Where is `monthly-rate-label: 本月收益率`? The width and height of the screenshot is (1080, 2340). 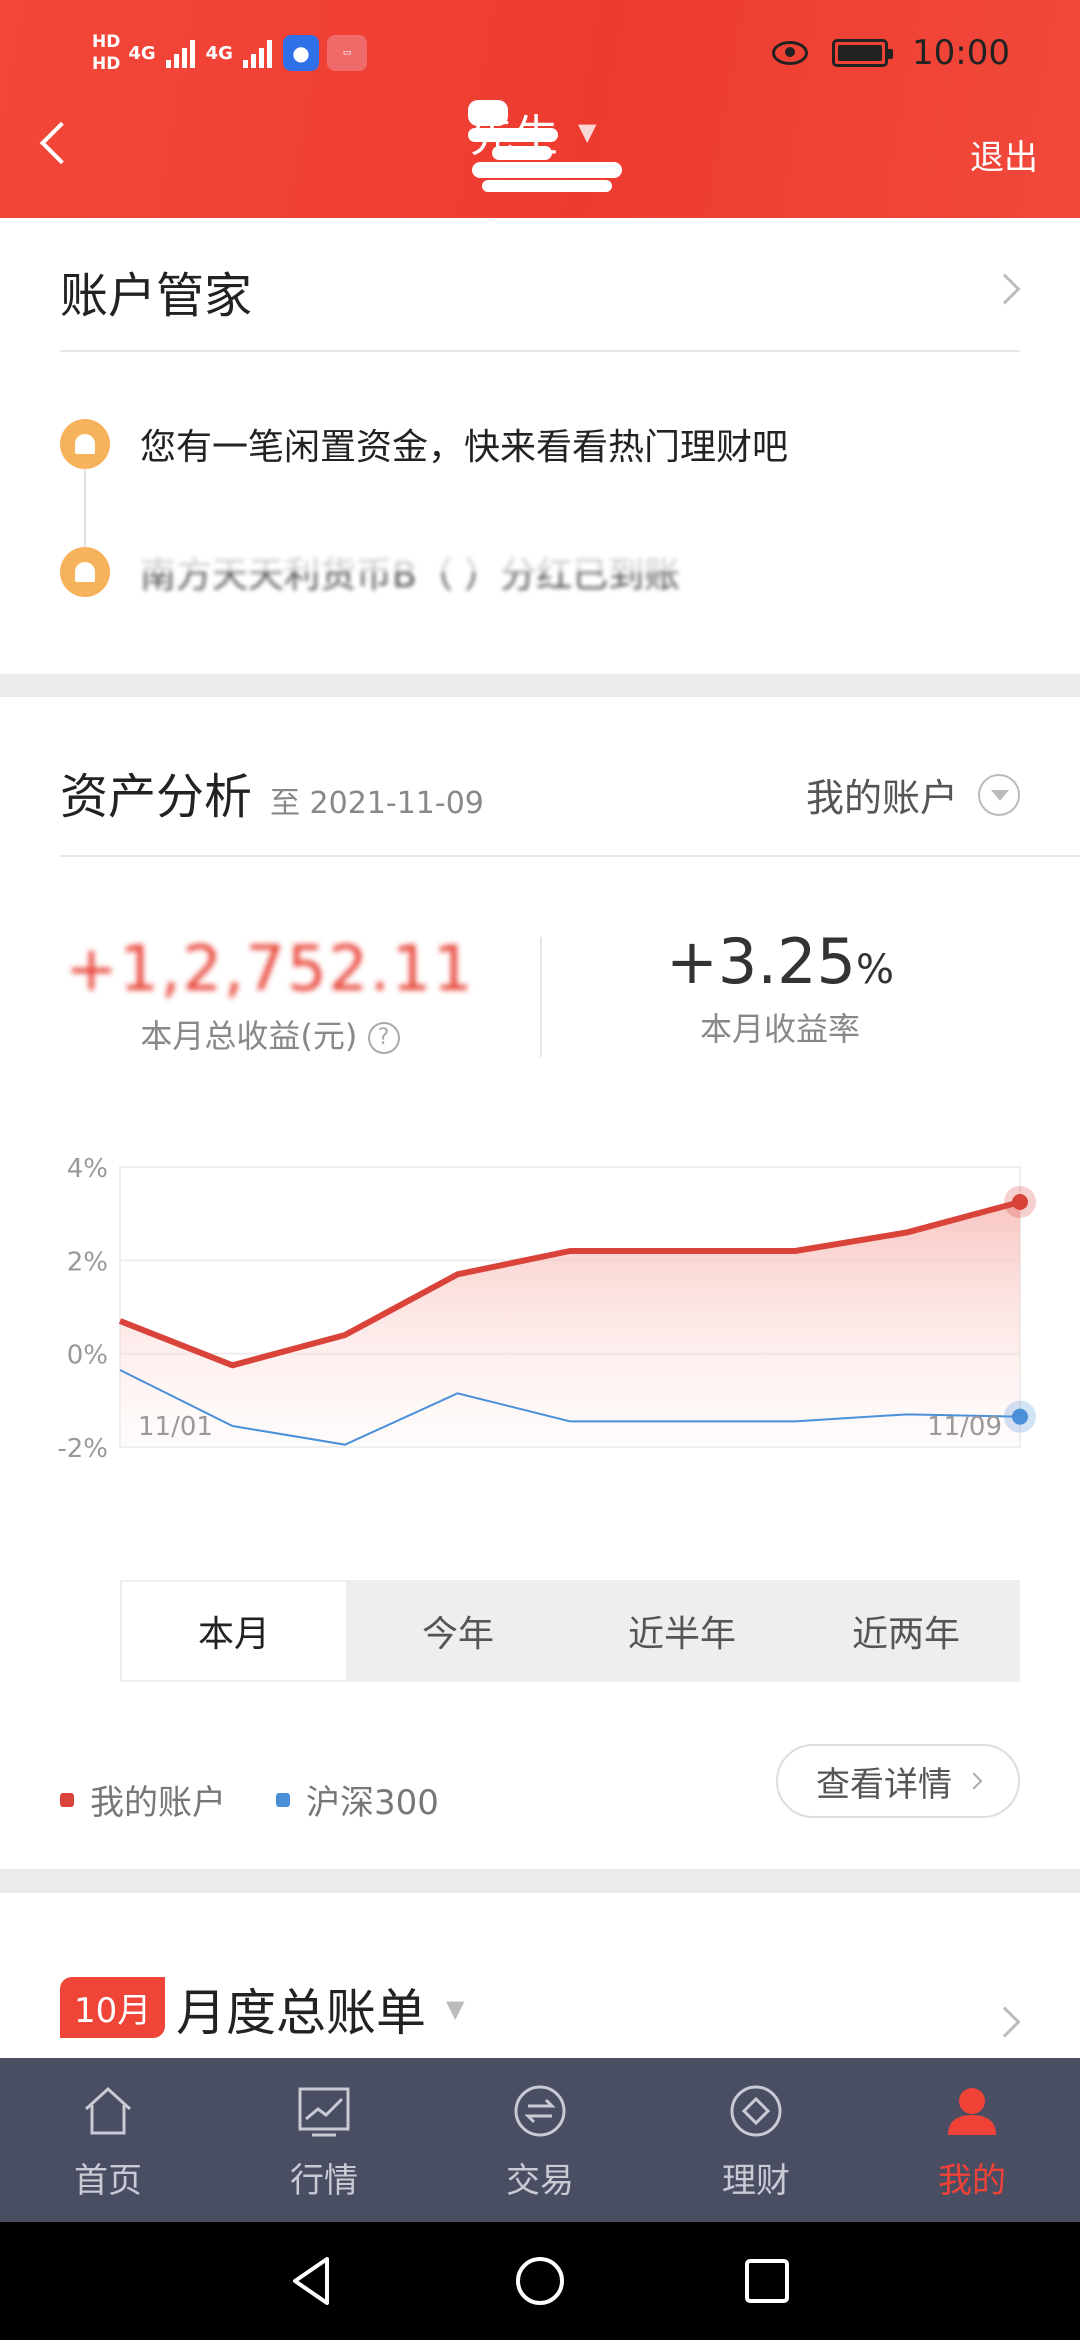
monthly-rate-label: 本月收益率 is located at coordinates (779, 1029).